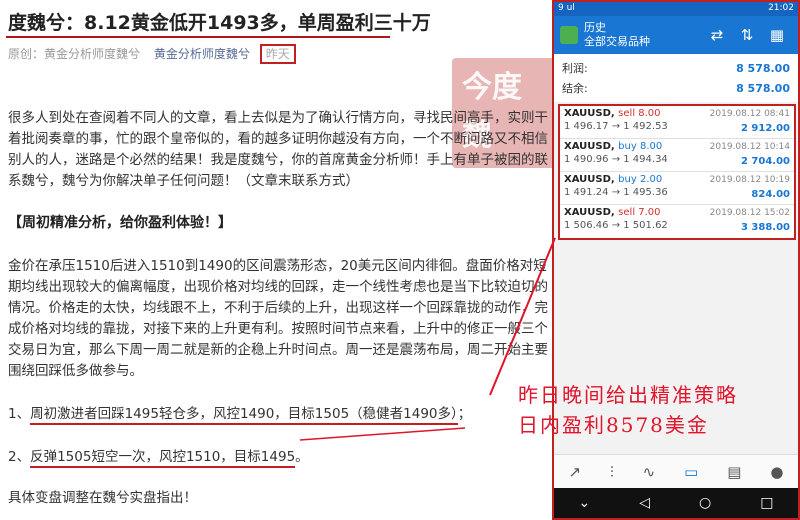  I want to click on trade-direction: sell 8.00, so click(639, 113).